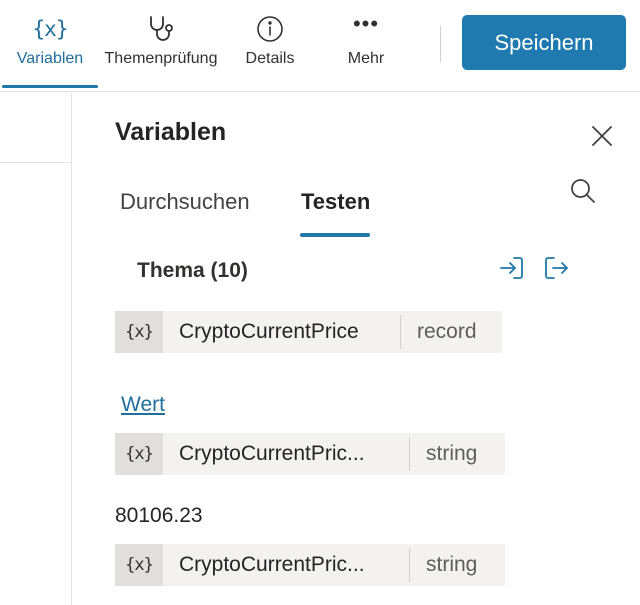  What do you see at coordinates (544, 42) in the screenshot?
I see `save-button: Speichern` at bounding box center [544, 42].